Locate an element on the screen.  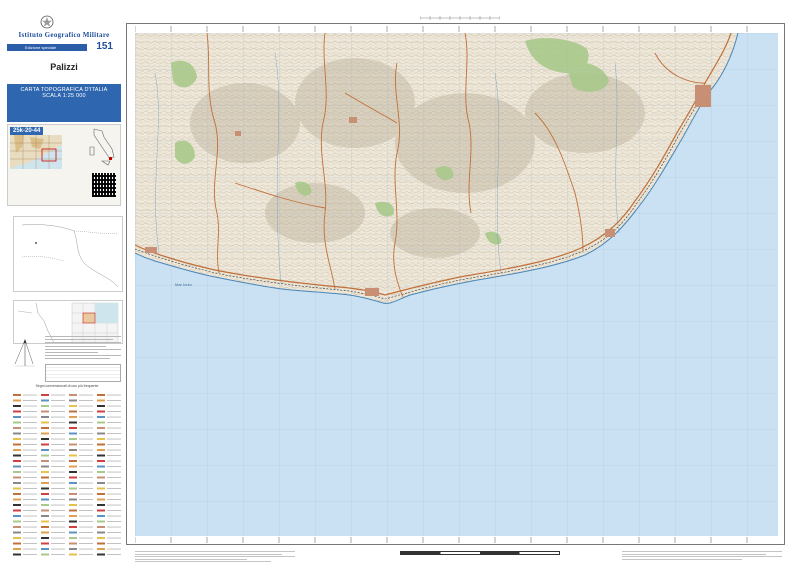
north-arrow-icon is located at coordinates (24, 353).